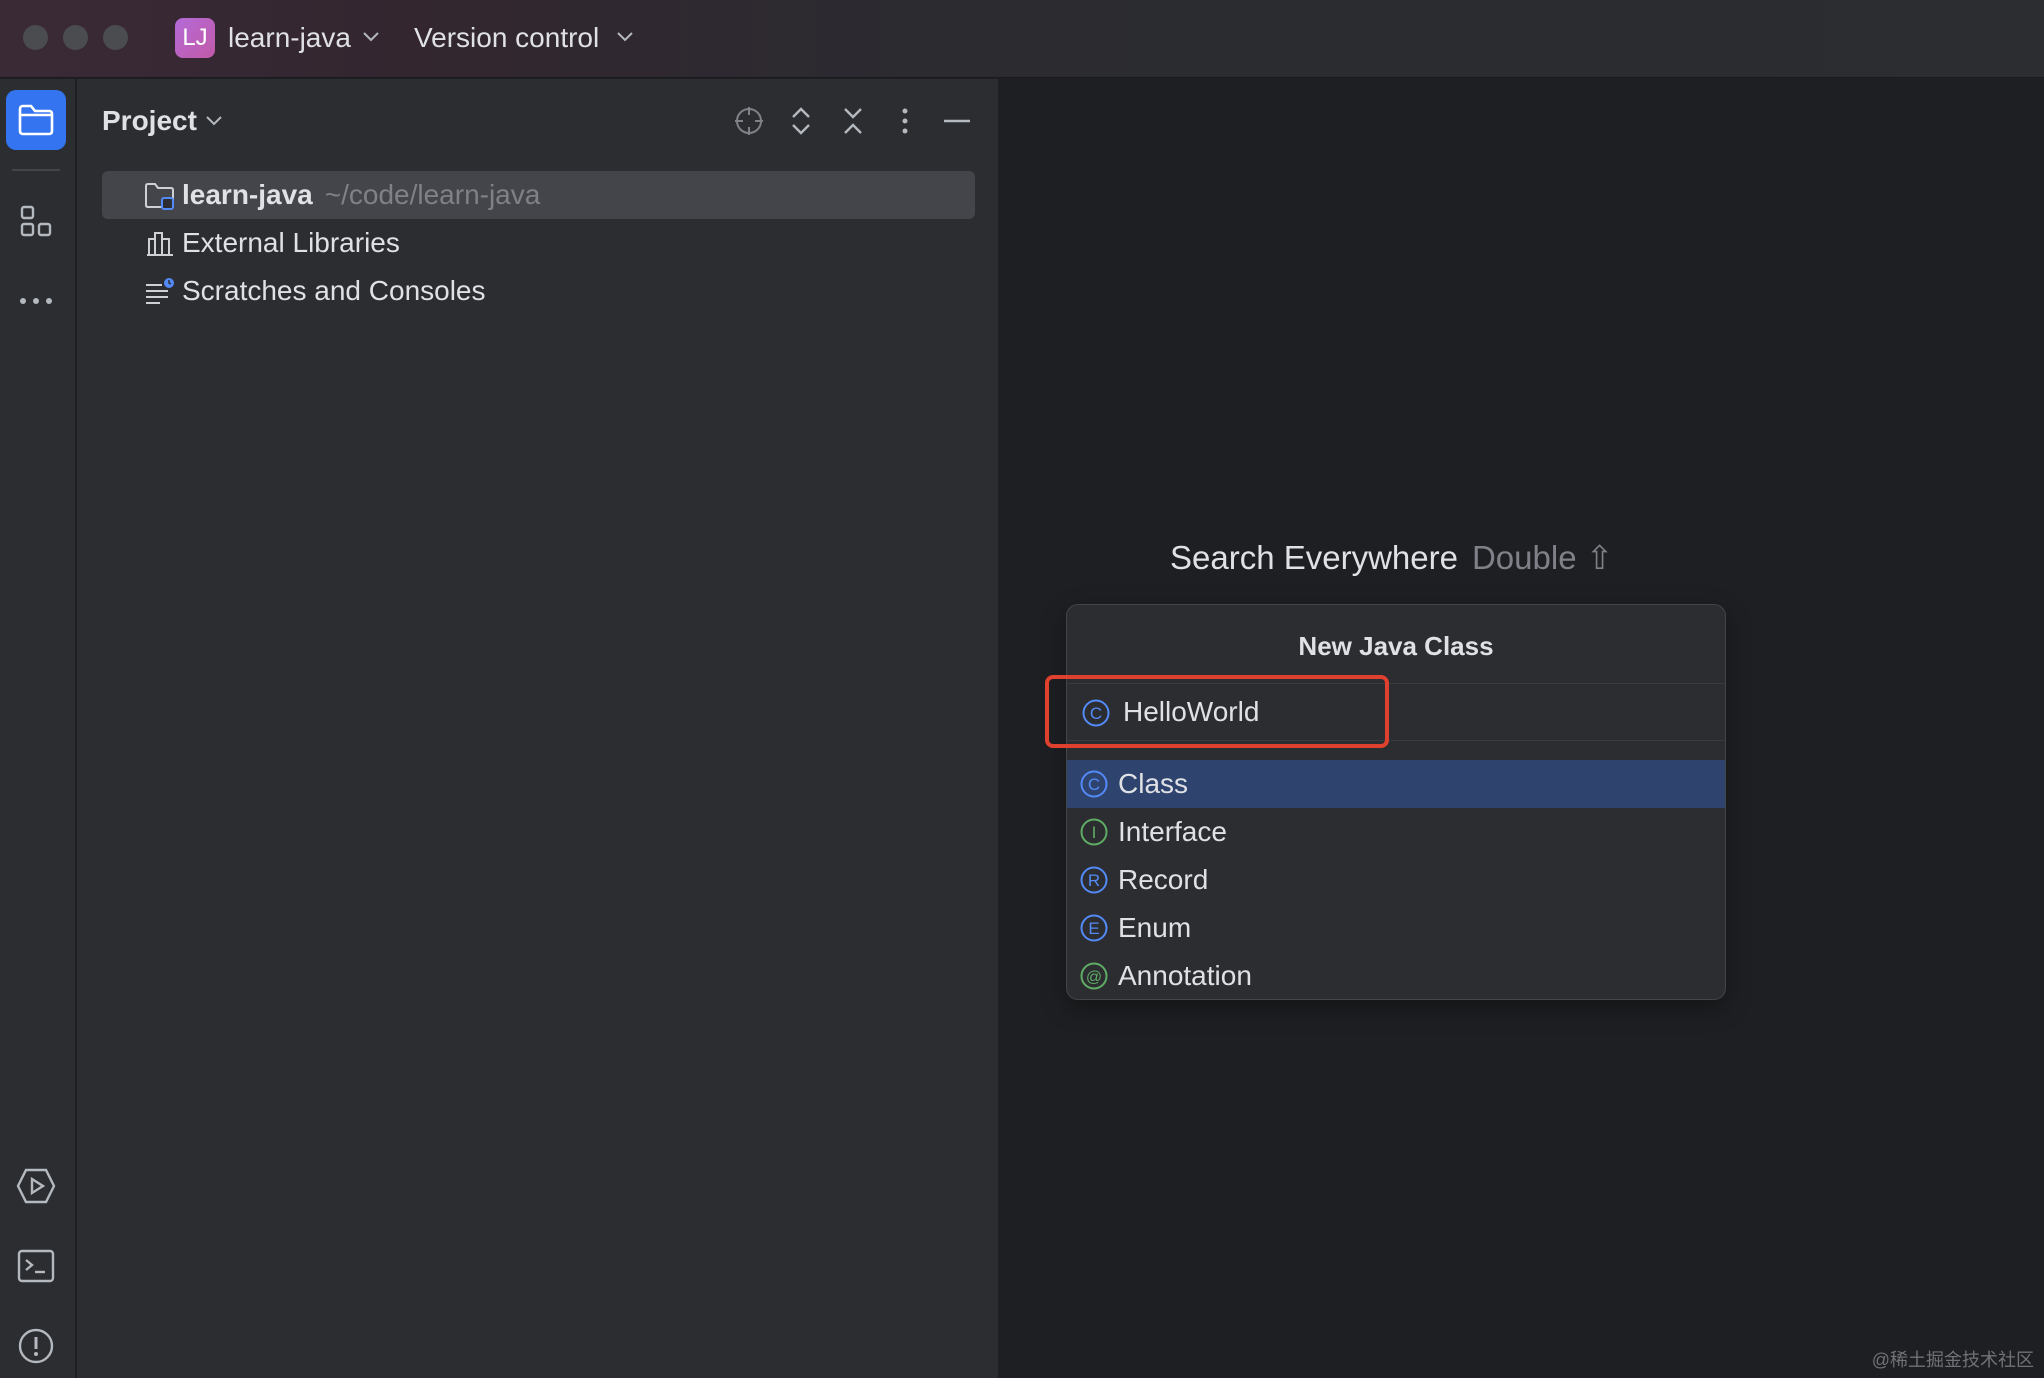 The image size is (2044, 1378). I want to click on enum-icon: E, so click(1094, 928).